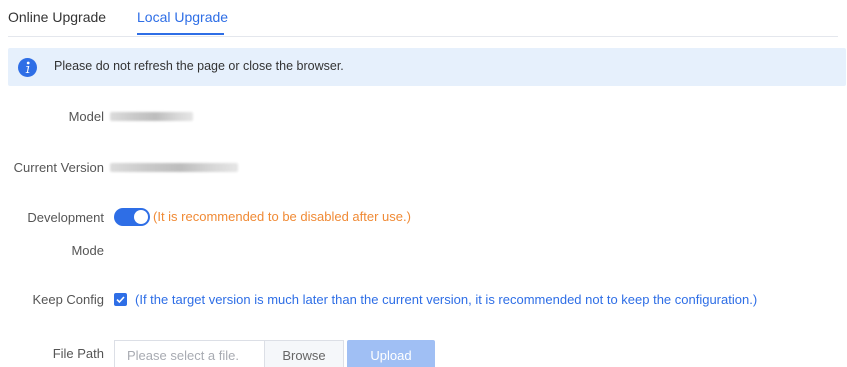  What do you see at coordinates (86, 116) in the screenshot?
I see `model-label: Model` at bounding box center [86, 116].